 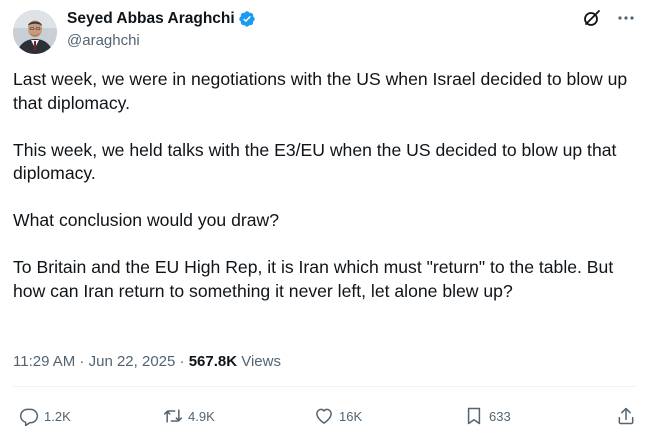 What do you see at coordinates (338, 416) in the screenshot?
I see `like-button: 16K` at bounding box center [338, 416].